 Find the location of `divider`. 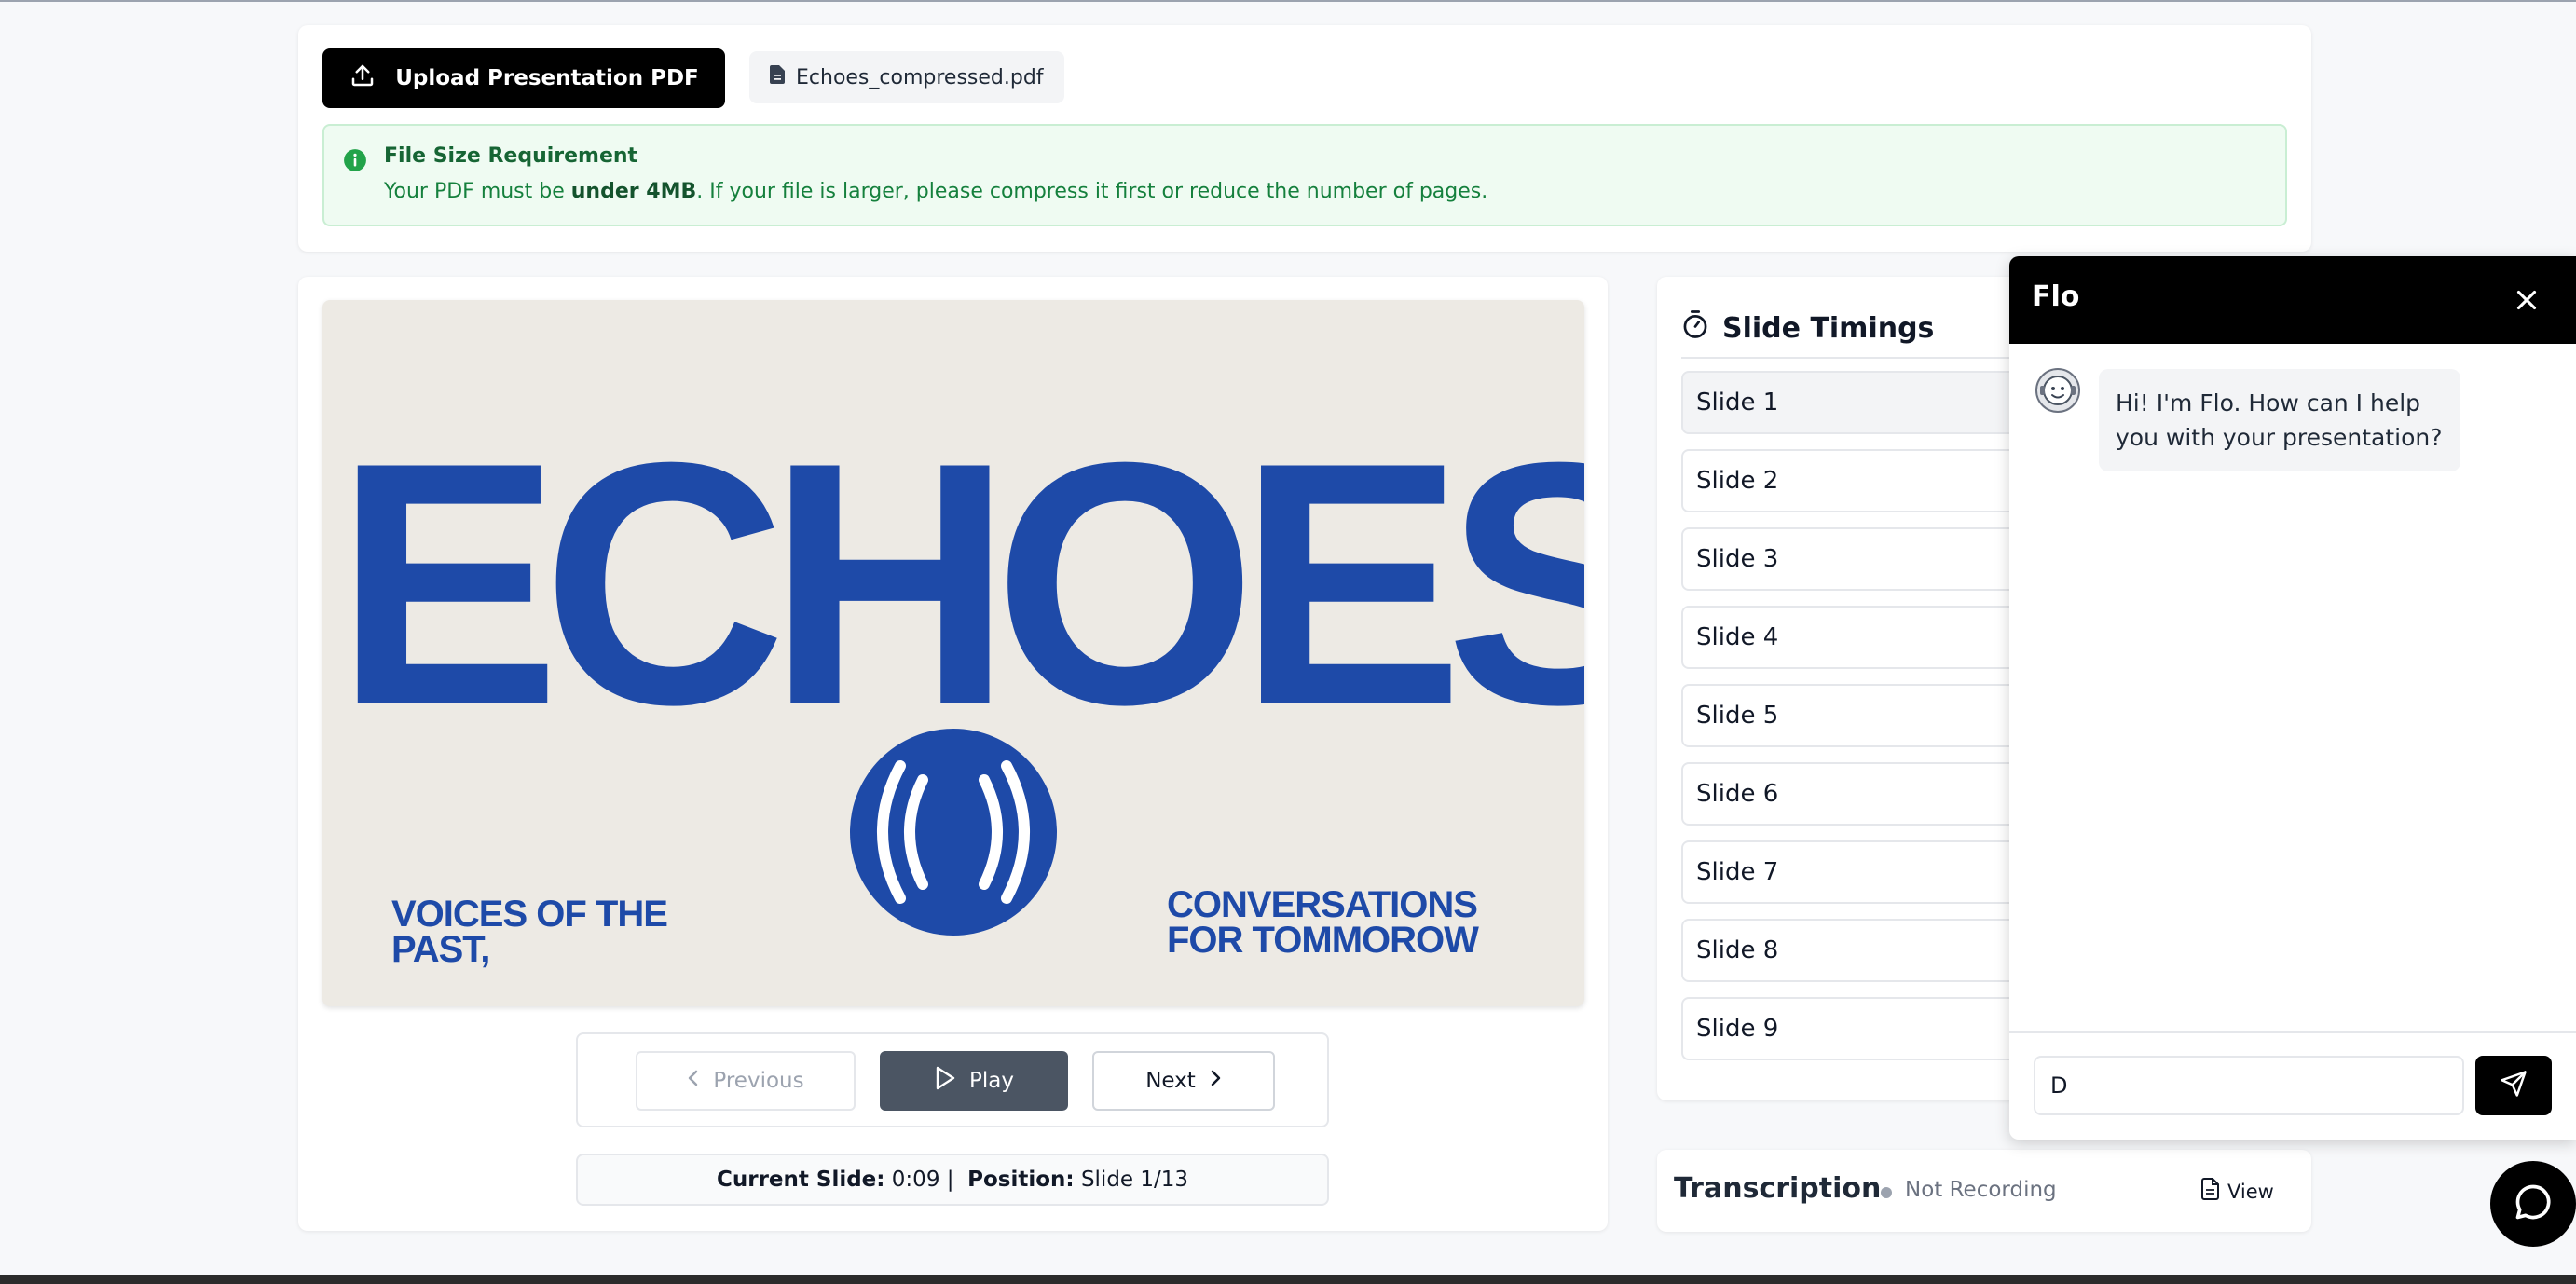

divider is located at coordinates (2292, 1032).